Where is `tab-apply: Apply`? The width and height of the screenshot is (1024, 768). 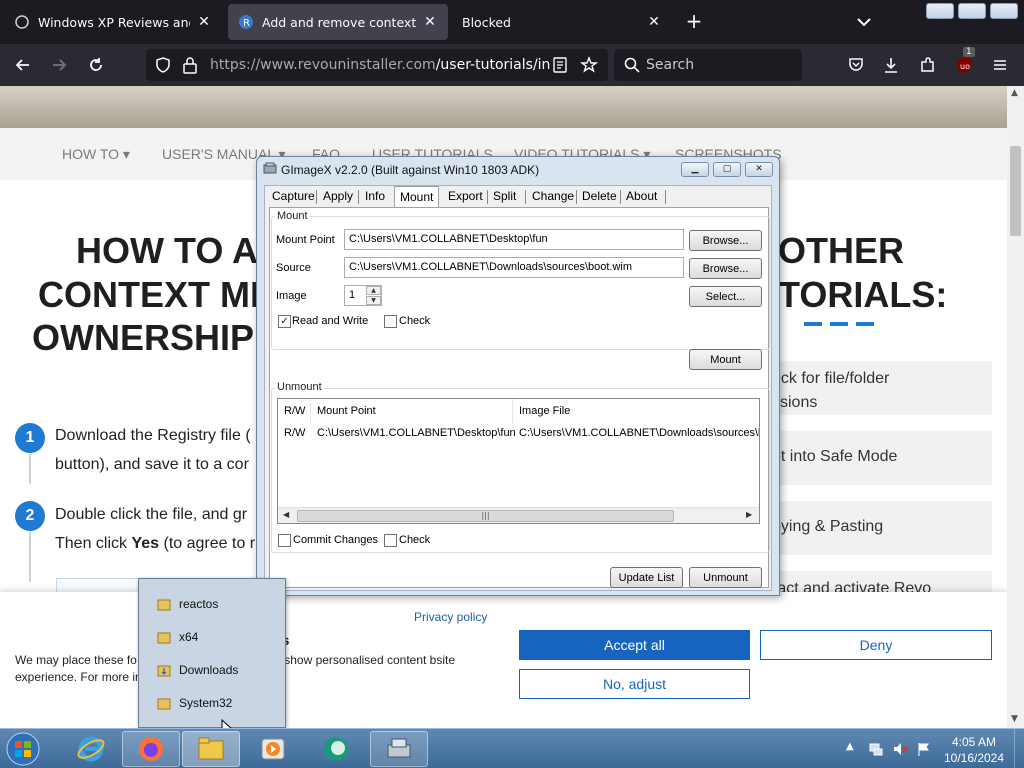
tab-apply: Apply is located at coordinates (338, 197).